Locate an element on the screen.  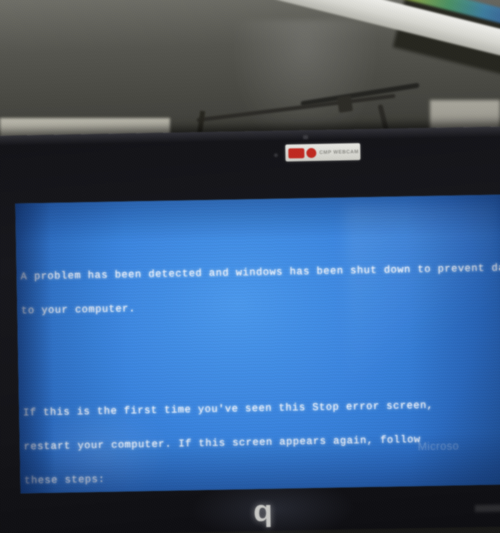
compaq-logo: q is located at coordinates (262, 511).